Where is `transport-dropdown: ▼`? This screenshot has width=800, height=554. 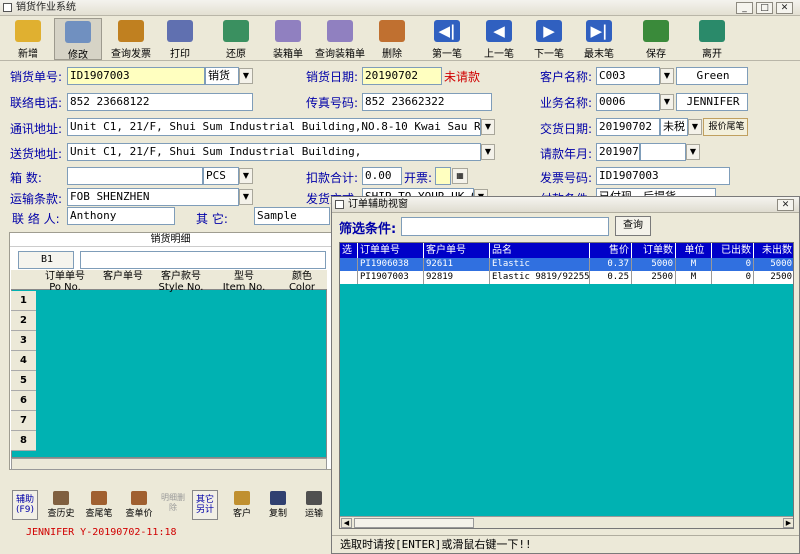
transport-dropdown: ▼ is located at coordinates (246, 197).